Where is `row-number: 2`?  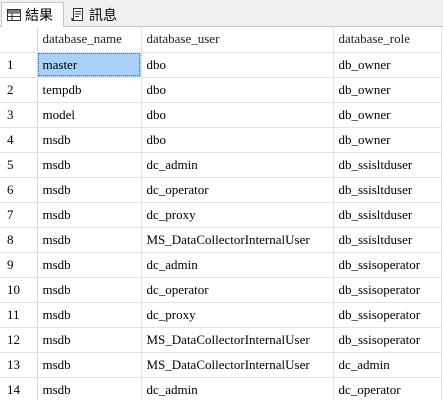
row-number: 2 is located at coordinates (19, 90).